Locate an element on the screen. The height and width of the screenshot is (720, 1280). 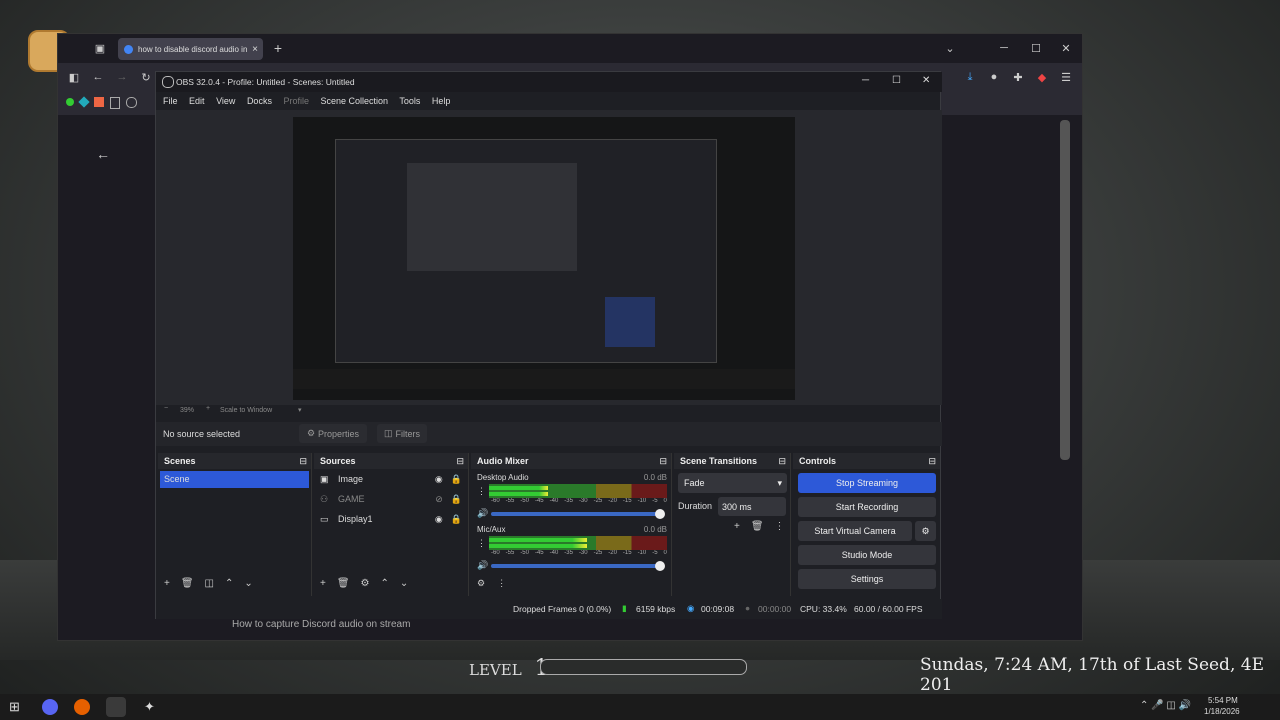
source-row: ▭ Display1 ◉ 🔒 is located at coordinates (391, 519).